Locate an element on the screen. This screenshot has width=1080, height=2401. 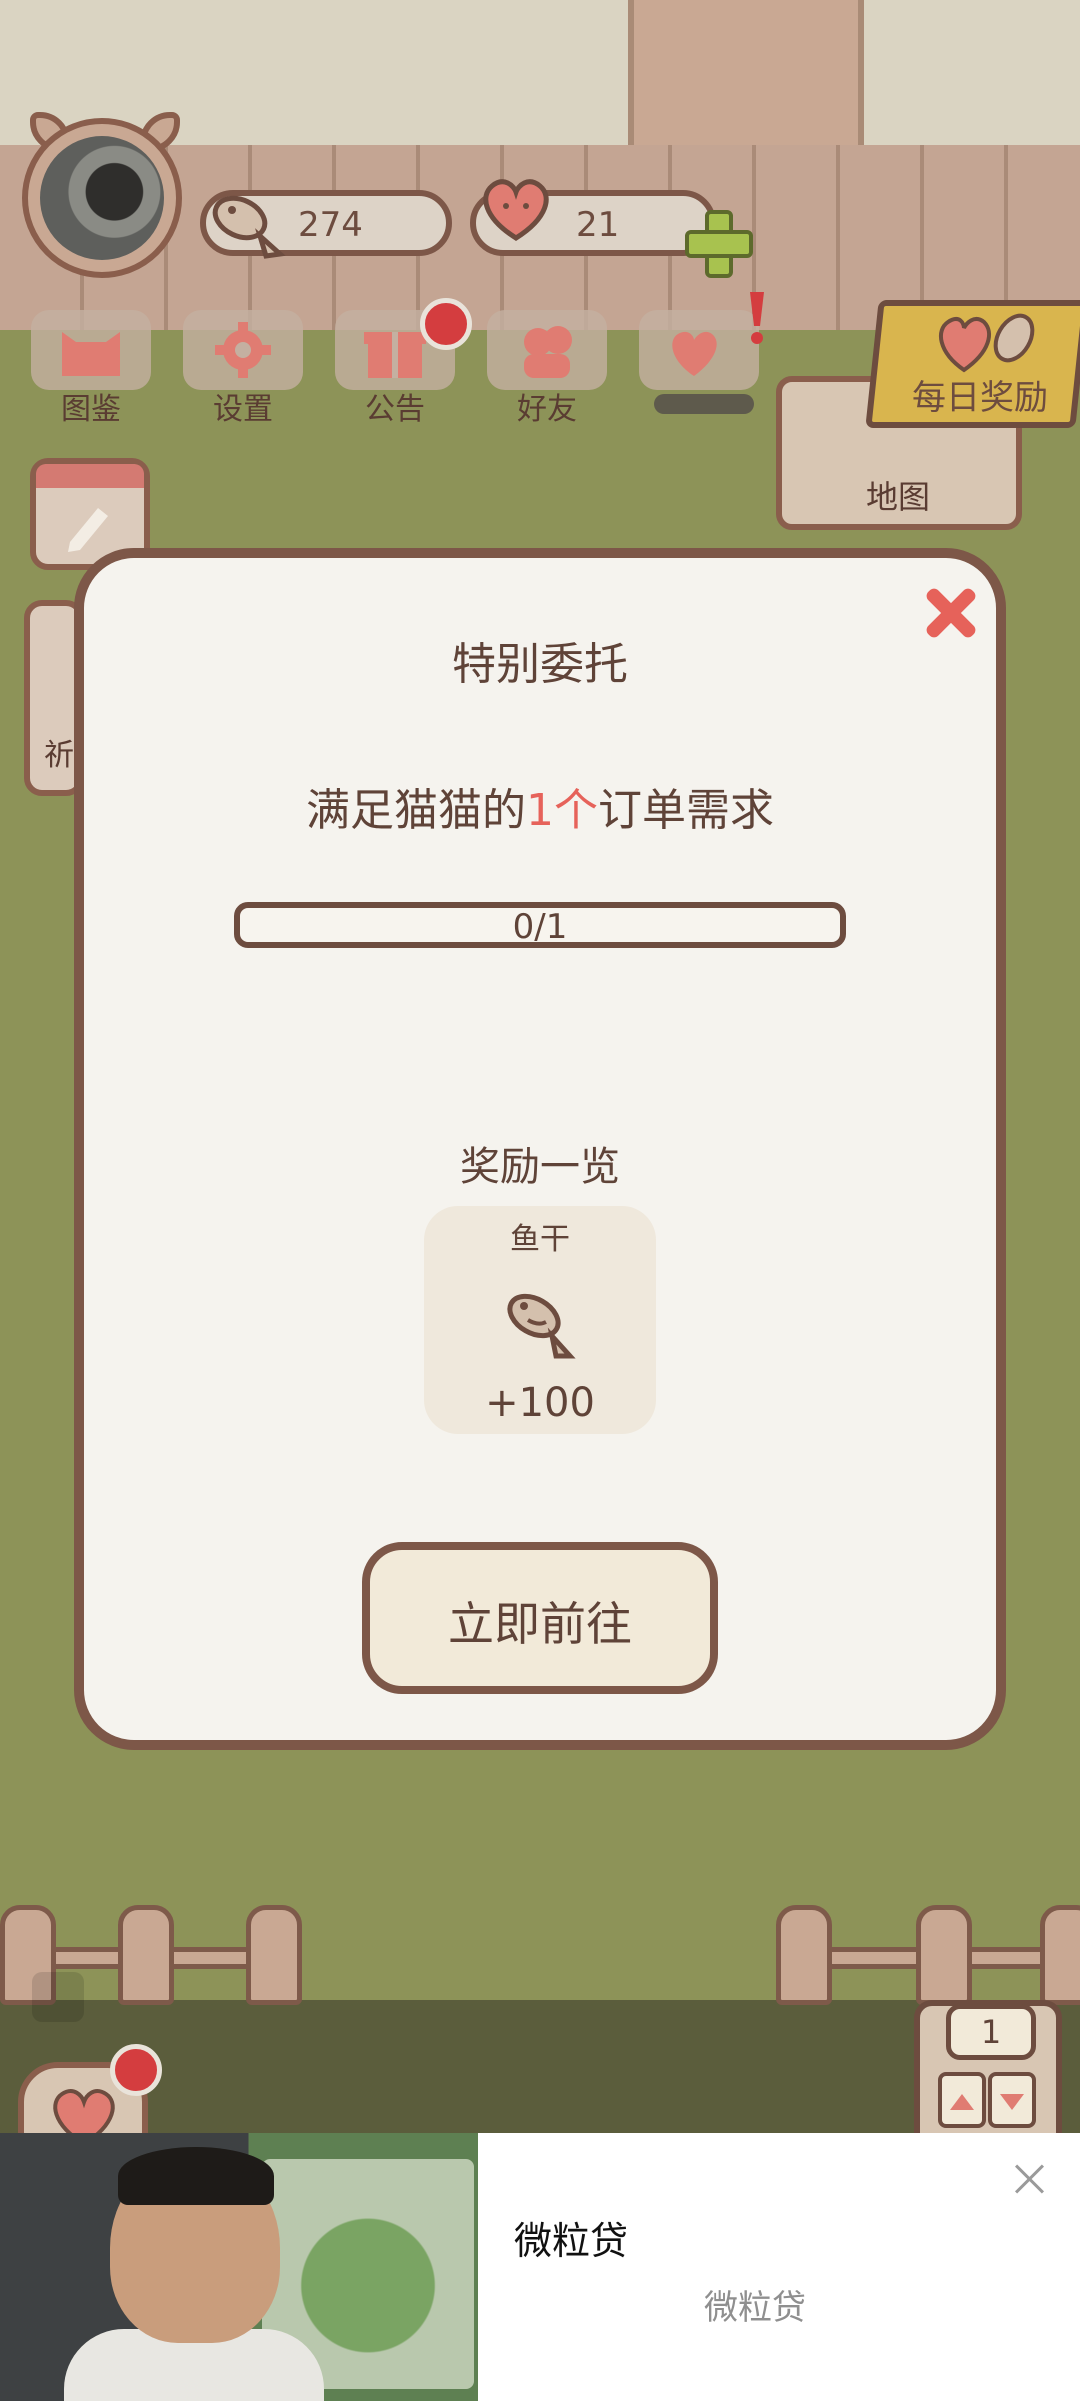
ad-banner is located at coordinates (540, 2267).